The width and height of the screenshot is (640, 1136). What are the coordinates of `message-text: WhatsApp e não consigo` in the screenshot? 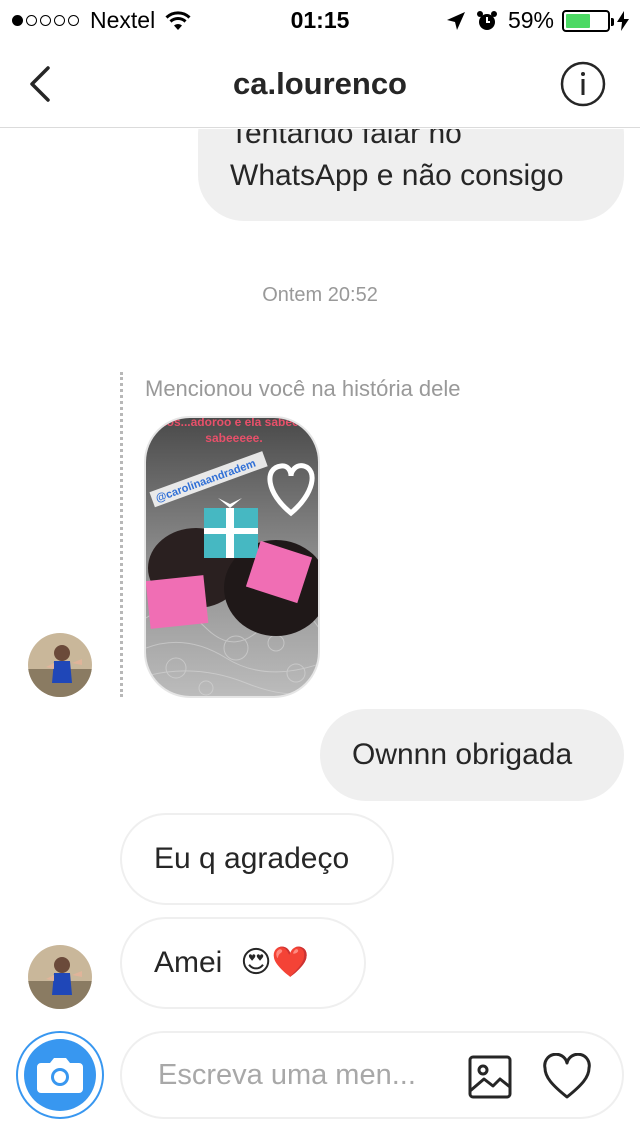 It's located at (397, 175).